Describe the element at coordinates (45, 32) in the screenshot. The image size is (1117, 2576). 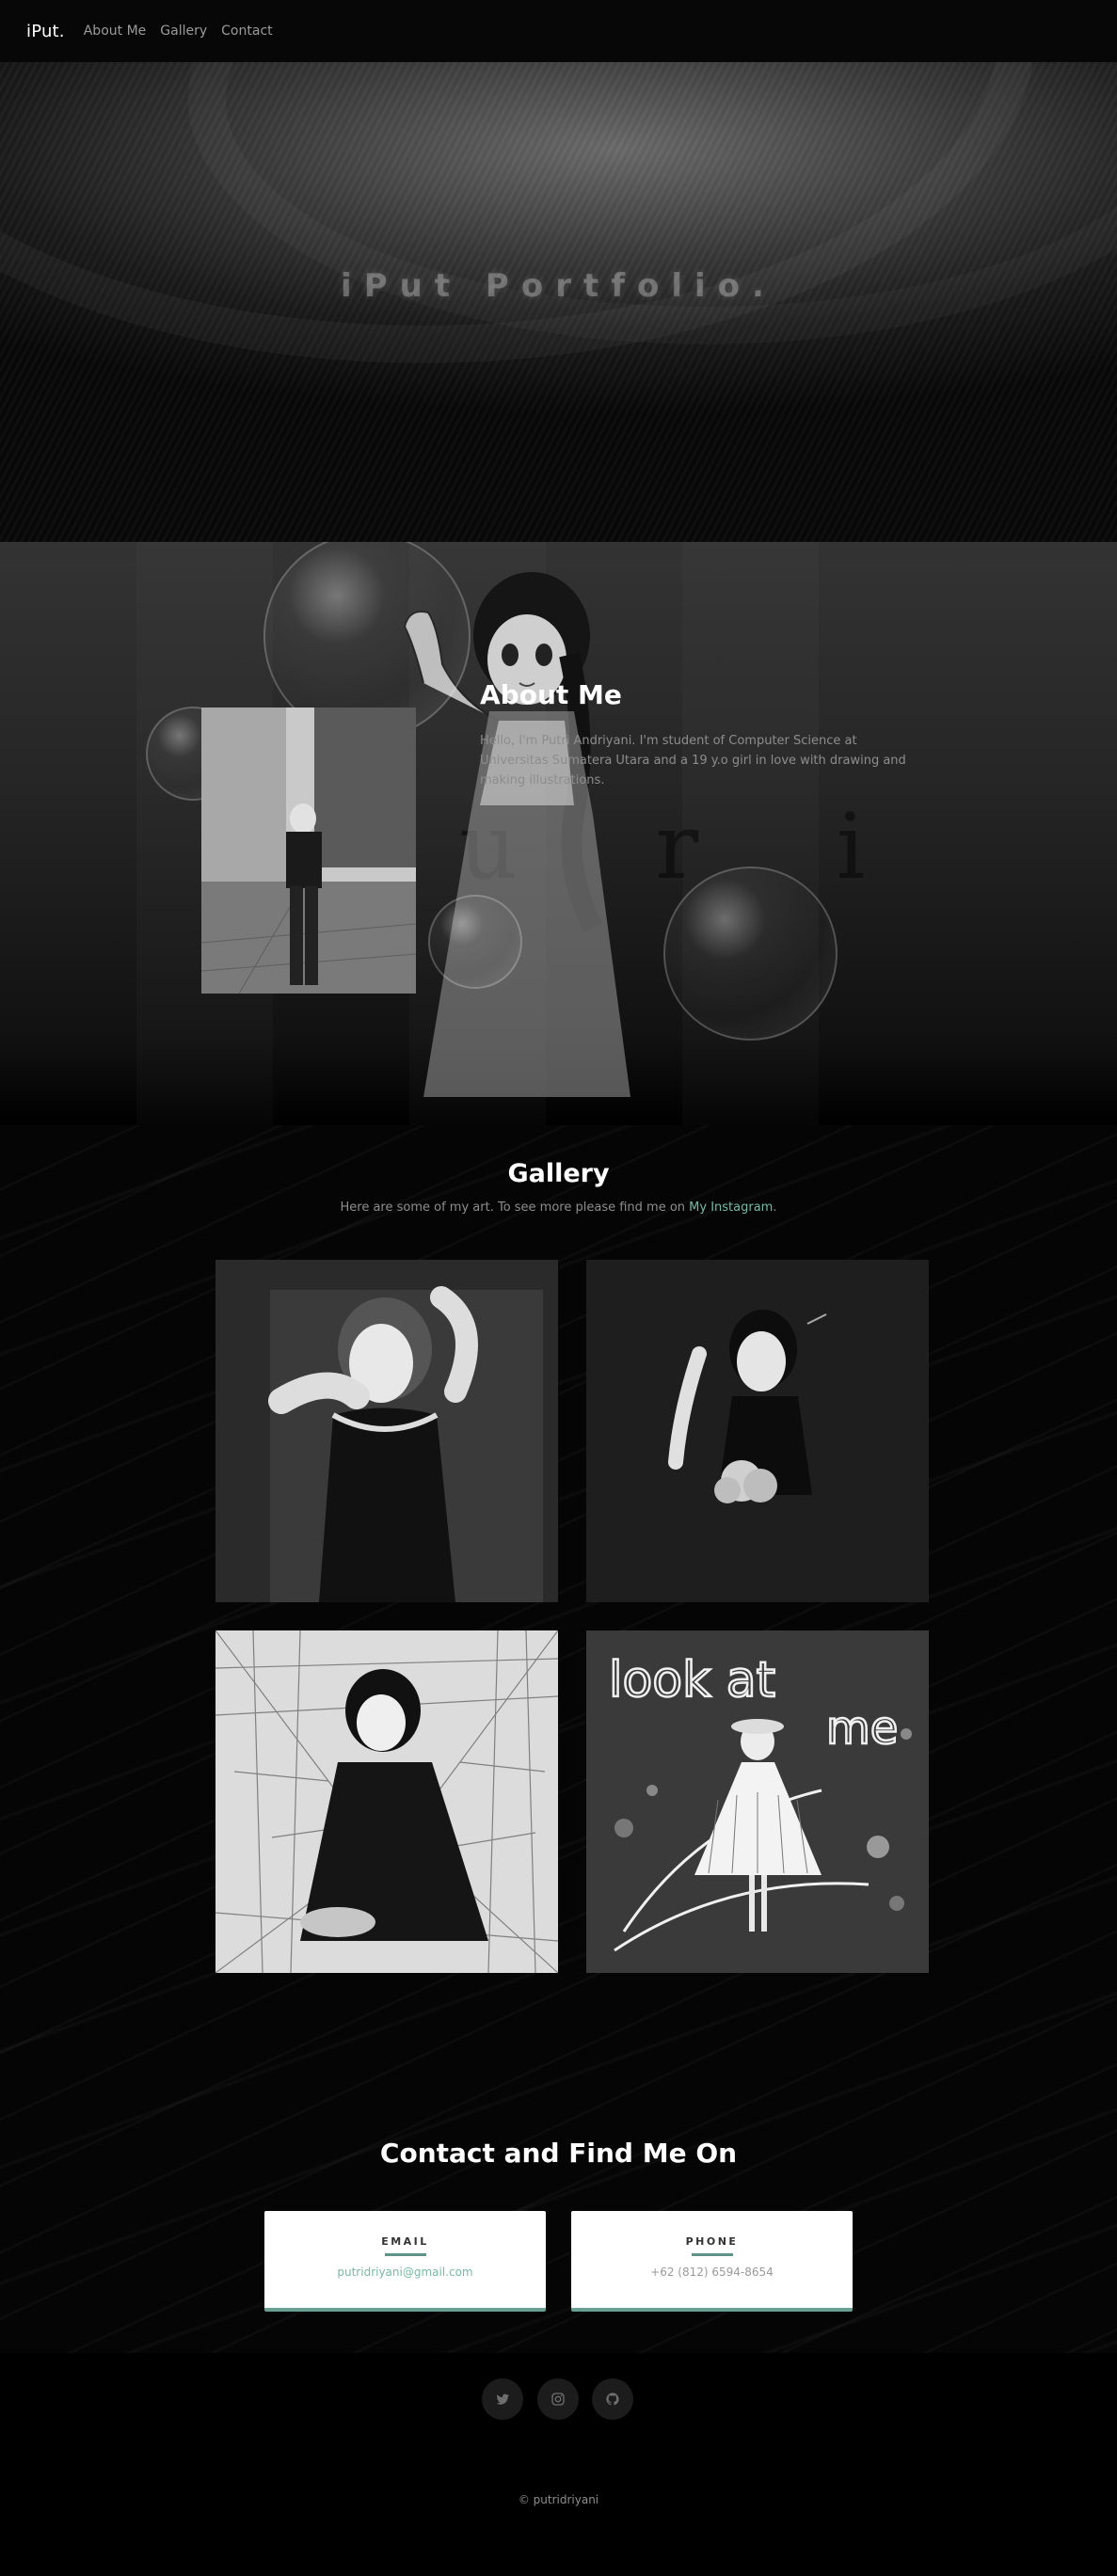
I see `brand-logo: iPut.` at that location.